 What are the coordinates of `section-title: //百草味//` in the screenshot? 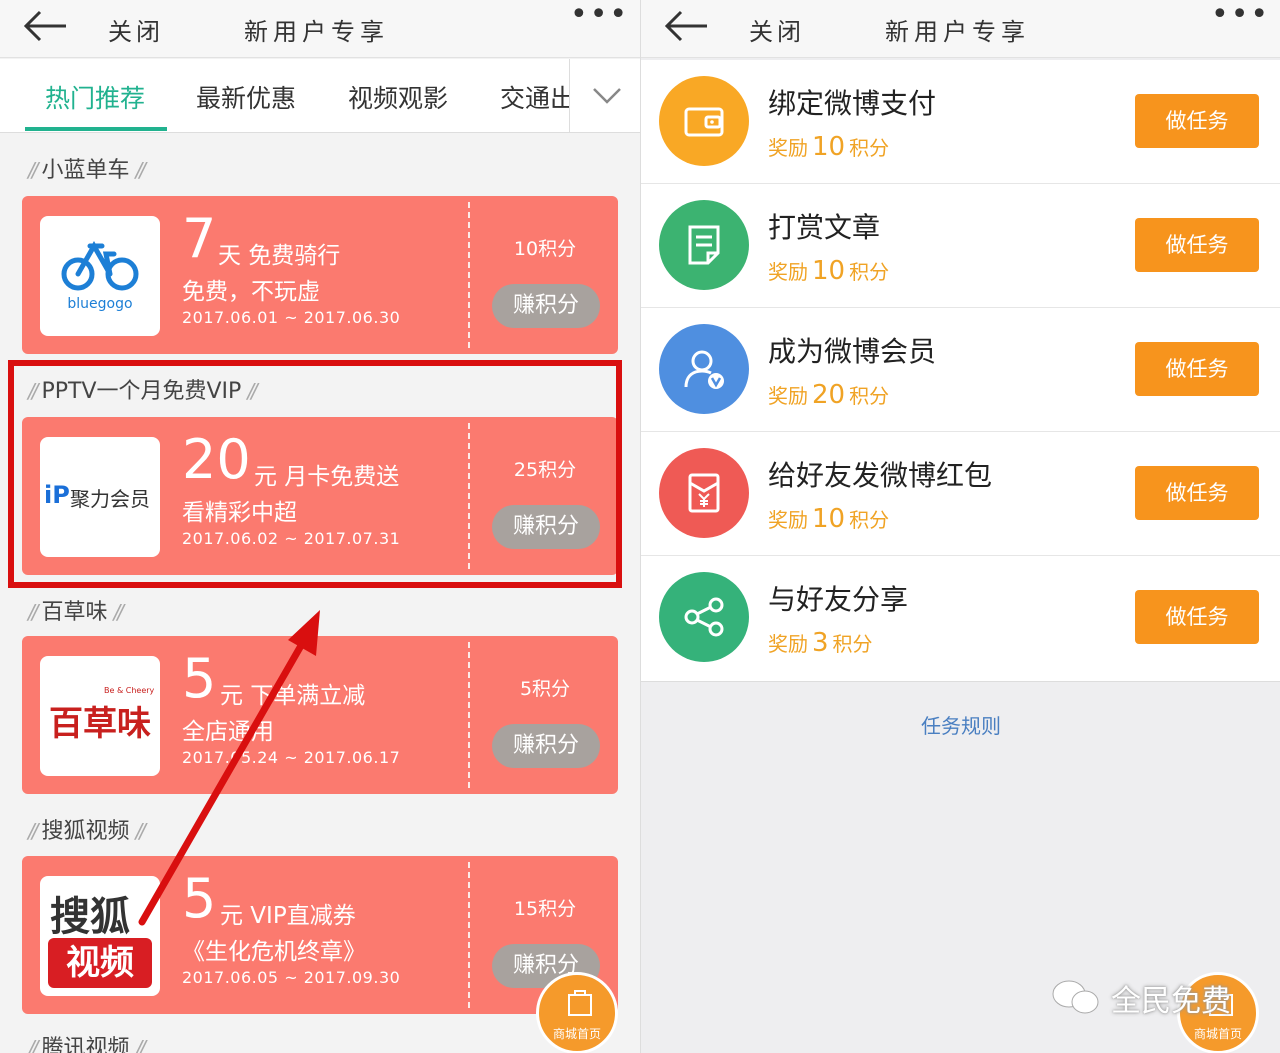 It's located at (76, 612).